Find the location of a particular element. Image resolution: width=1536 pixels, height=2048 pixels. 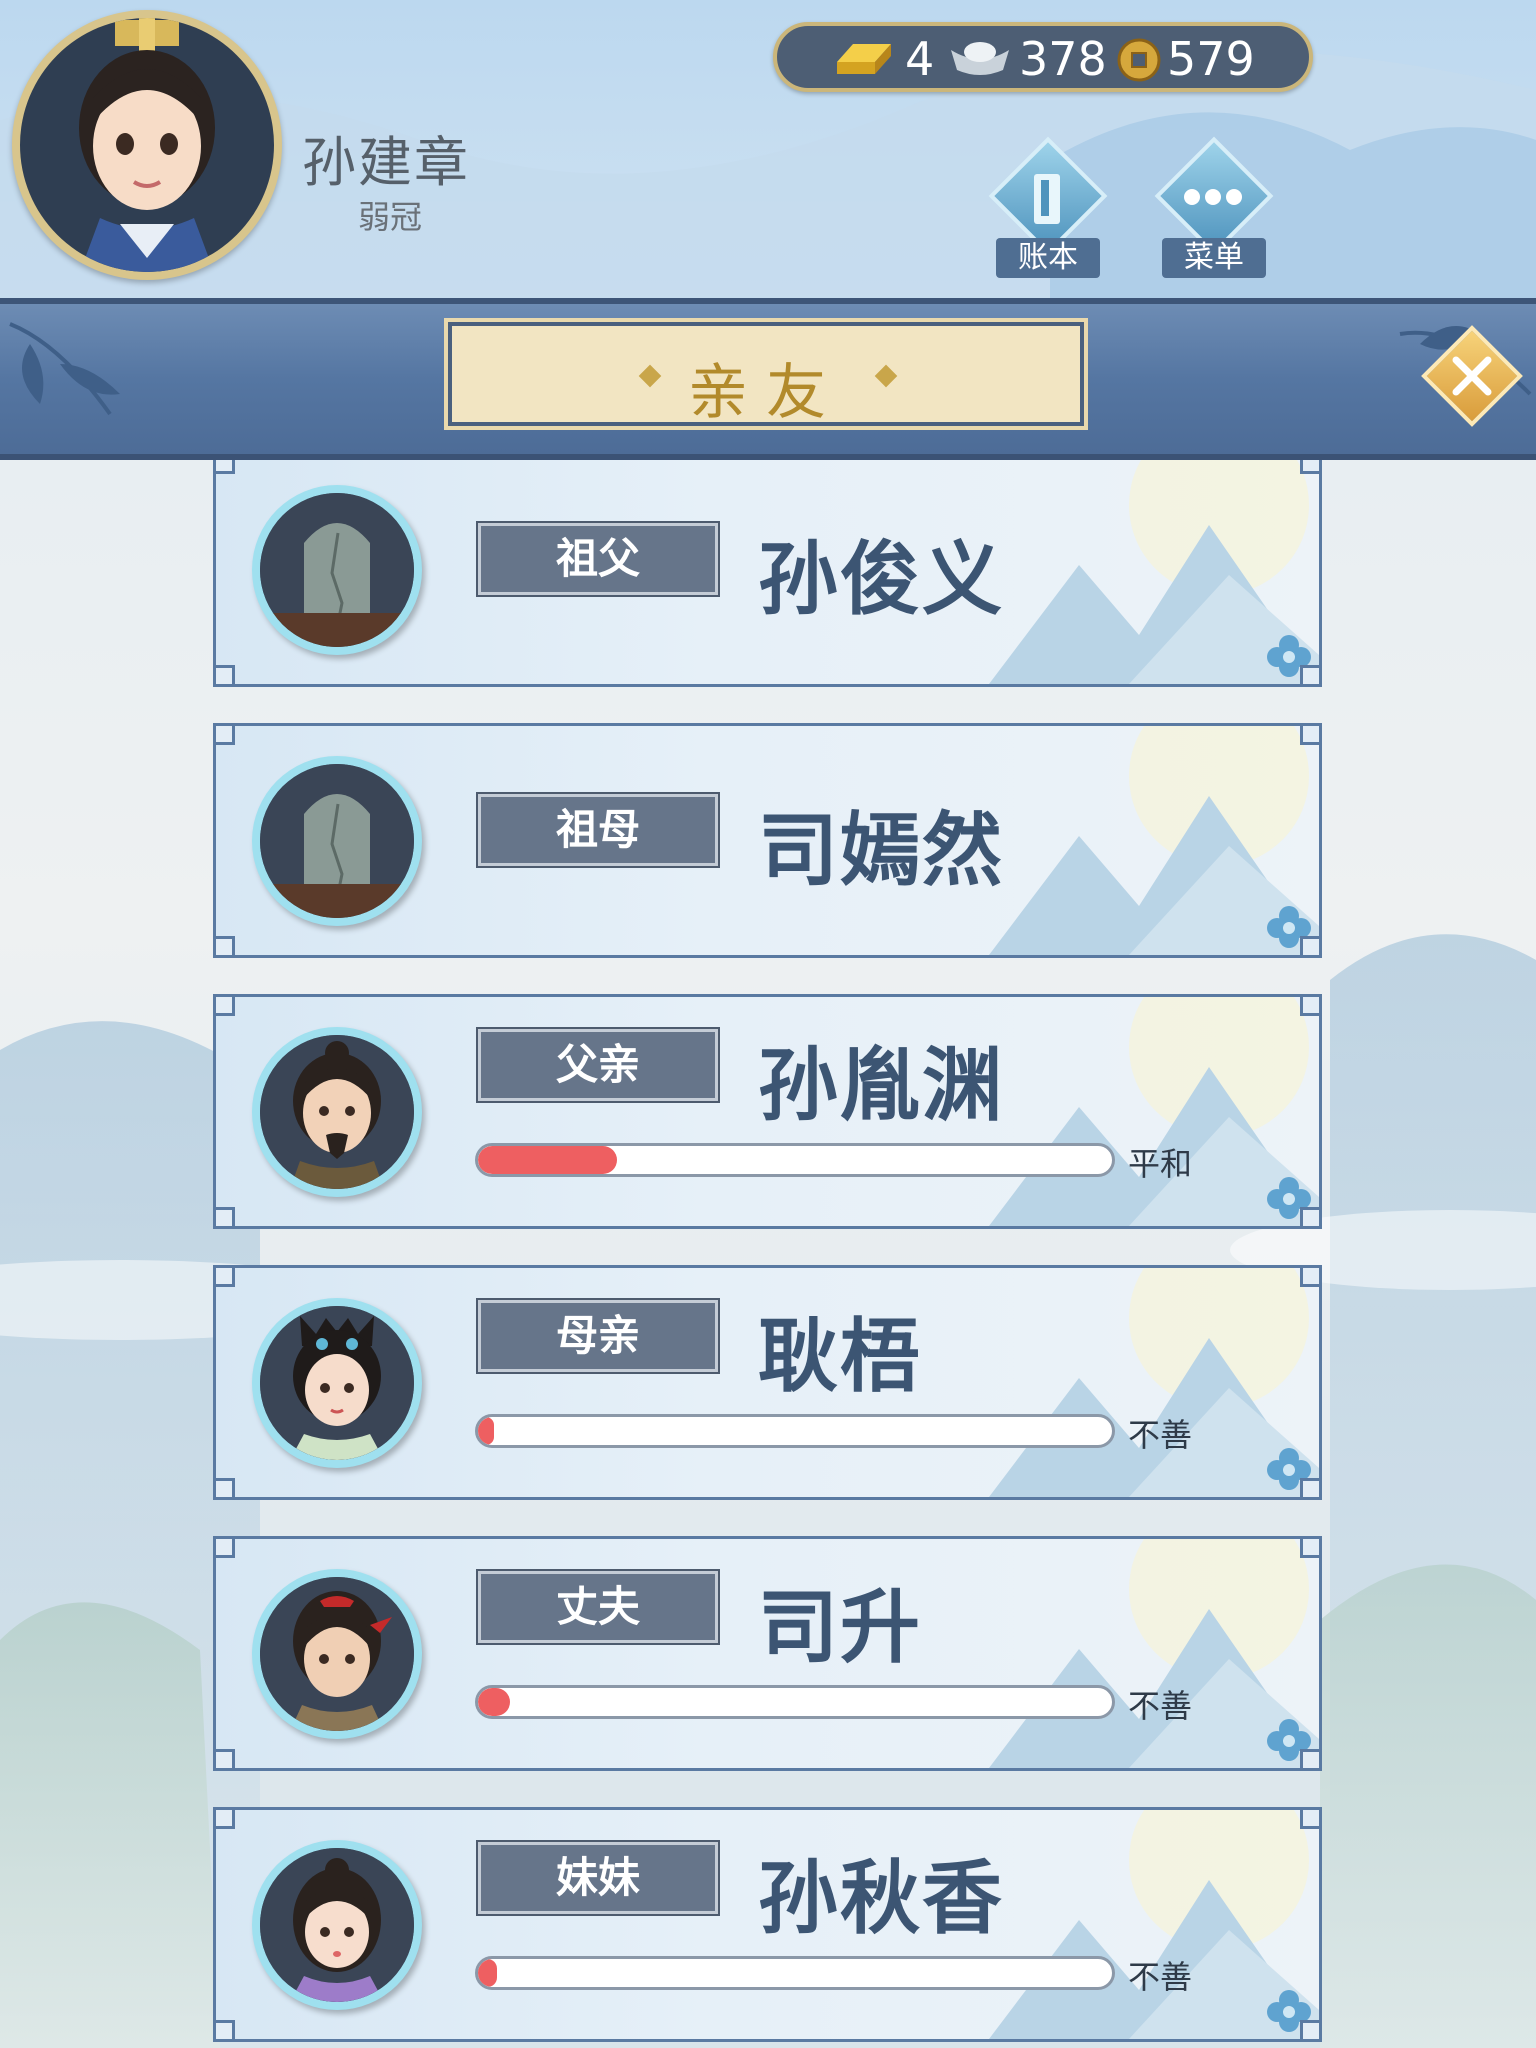

currency-bar: 4 378 579 is located at coordinates (1043, 57).